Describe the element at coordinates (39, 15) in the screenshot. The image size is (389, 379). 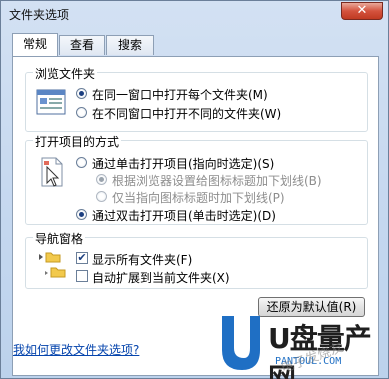
I see `window-title: 文件夹选项` at that location.